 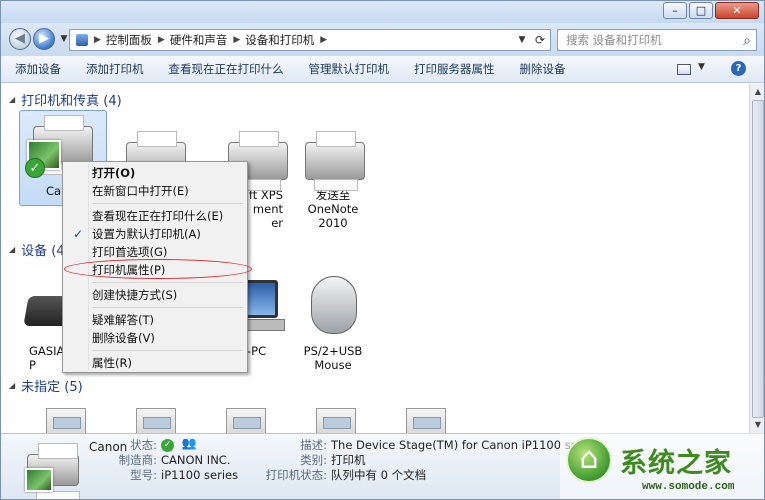 What do you see at coordinates (379, 475) in the screenshot?
I see `printer-status-value: 队列中有 0 个文档` at bounding box center [379, 475].